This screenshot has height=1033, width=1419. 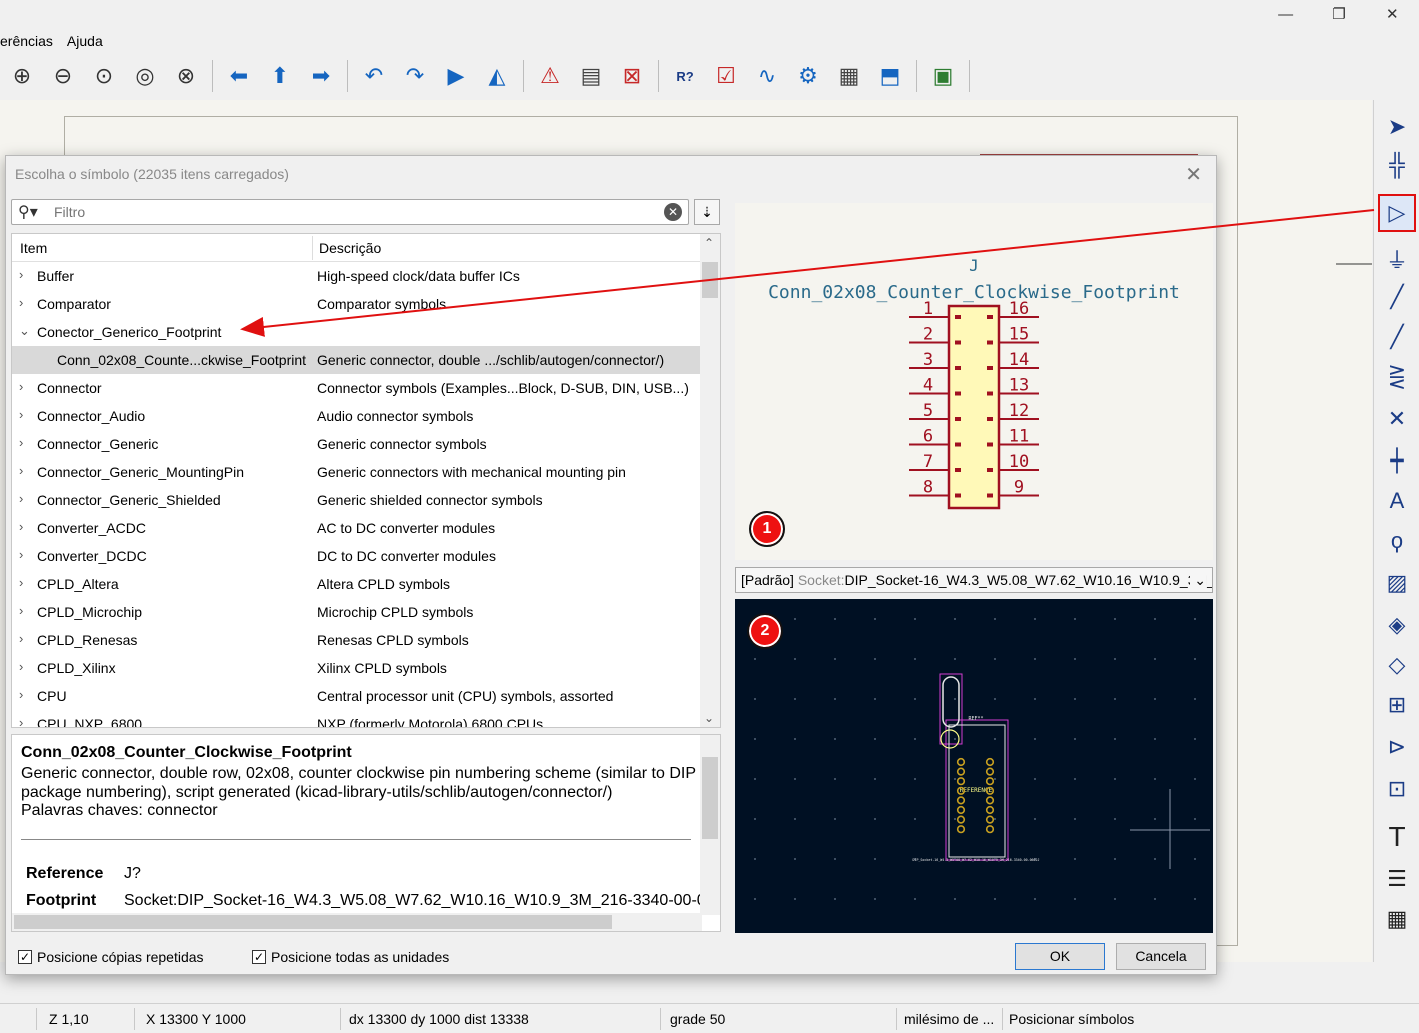 What do you see at coordinates (1060, 956) in the screenshot?
I see `ok-button: OK` at bounding box center [1060, 956].